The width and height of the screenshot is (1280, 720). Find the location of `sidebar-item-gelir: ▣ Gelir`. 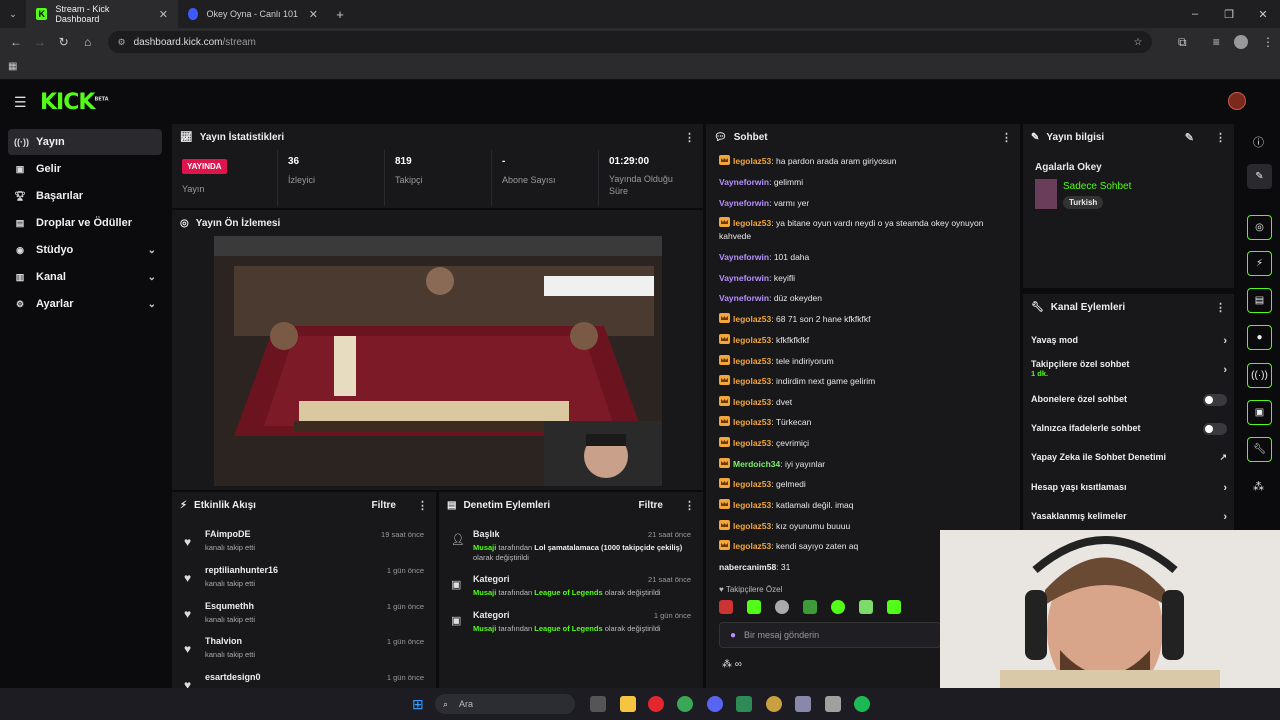

sidebar-item-gelir: ▣ Gelir is located at coordinates (85, 169).